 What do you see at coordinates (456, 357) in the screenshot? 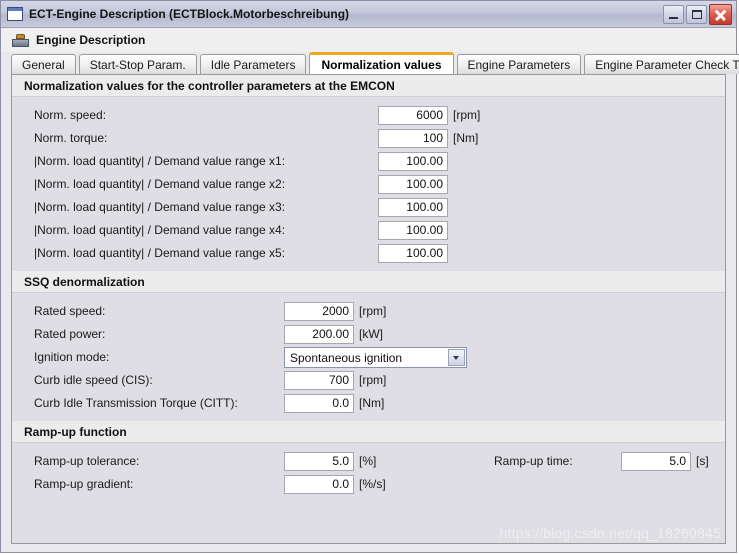
I see `chevron-down-icon` at bounding box center [456, 357].